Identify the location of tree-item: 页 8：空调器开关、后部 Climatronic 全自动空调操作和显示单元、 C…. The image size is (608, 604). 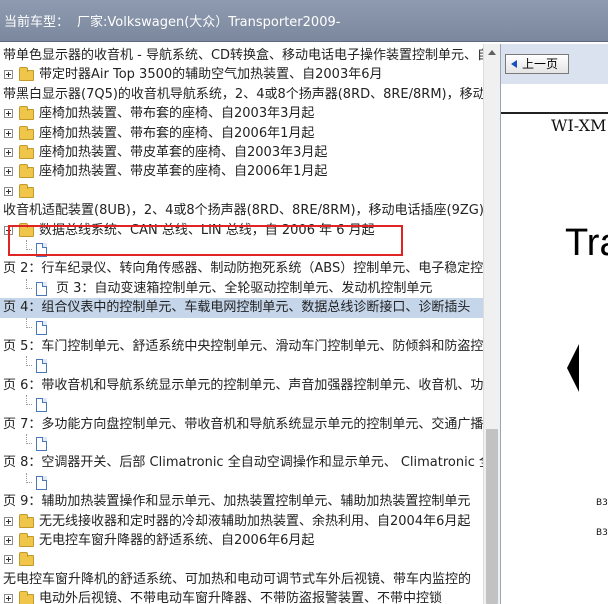
(241, 463).